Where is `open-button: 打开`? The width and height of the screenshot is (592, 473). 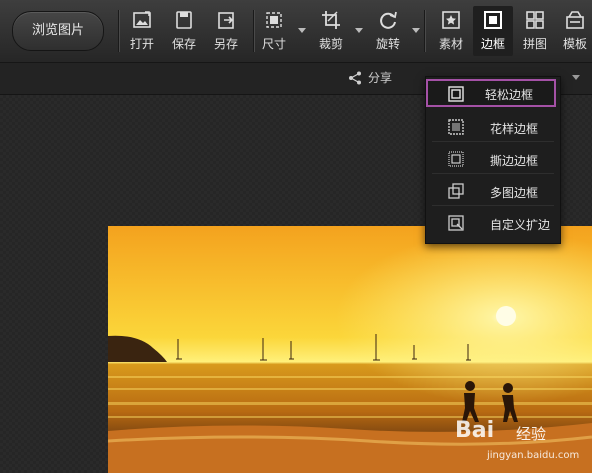 open-button: 打开 is located at coordinates (142, 31).